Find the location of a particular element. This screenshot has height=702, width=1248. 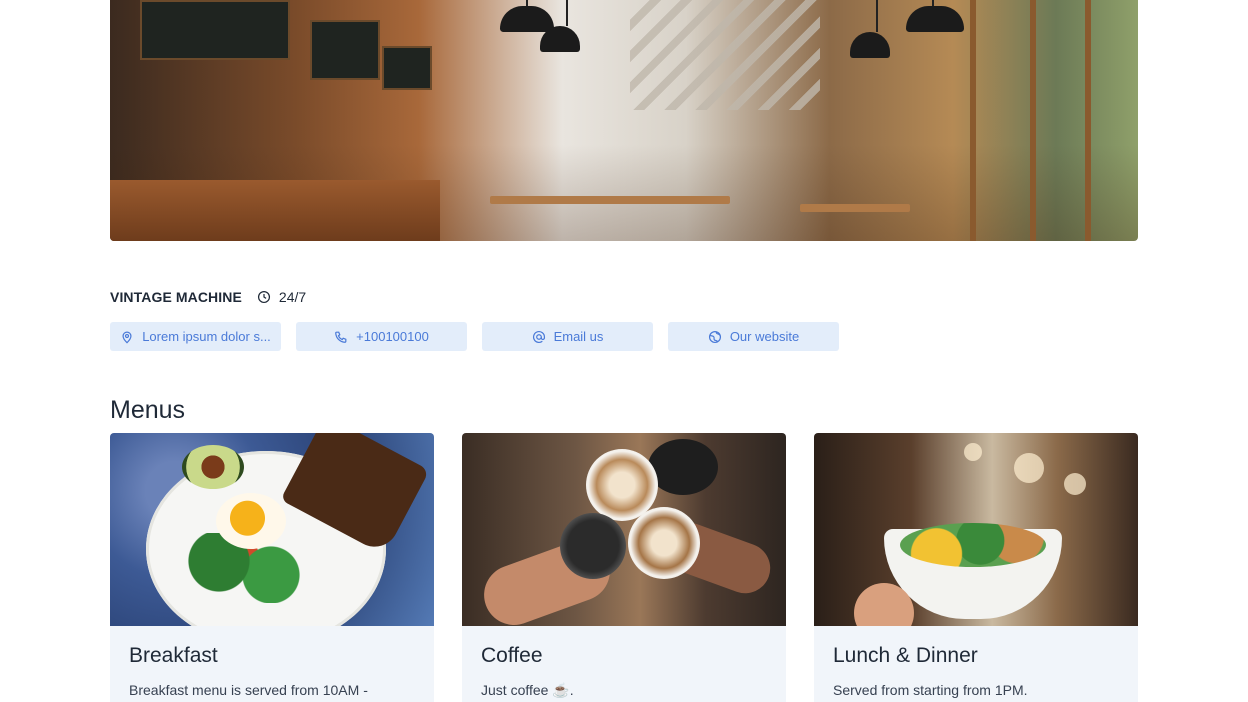

email-chip-label: Email us is located at coordinates (578, 336).